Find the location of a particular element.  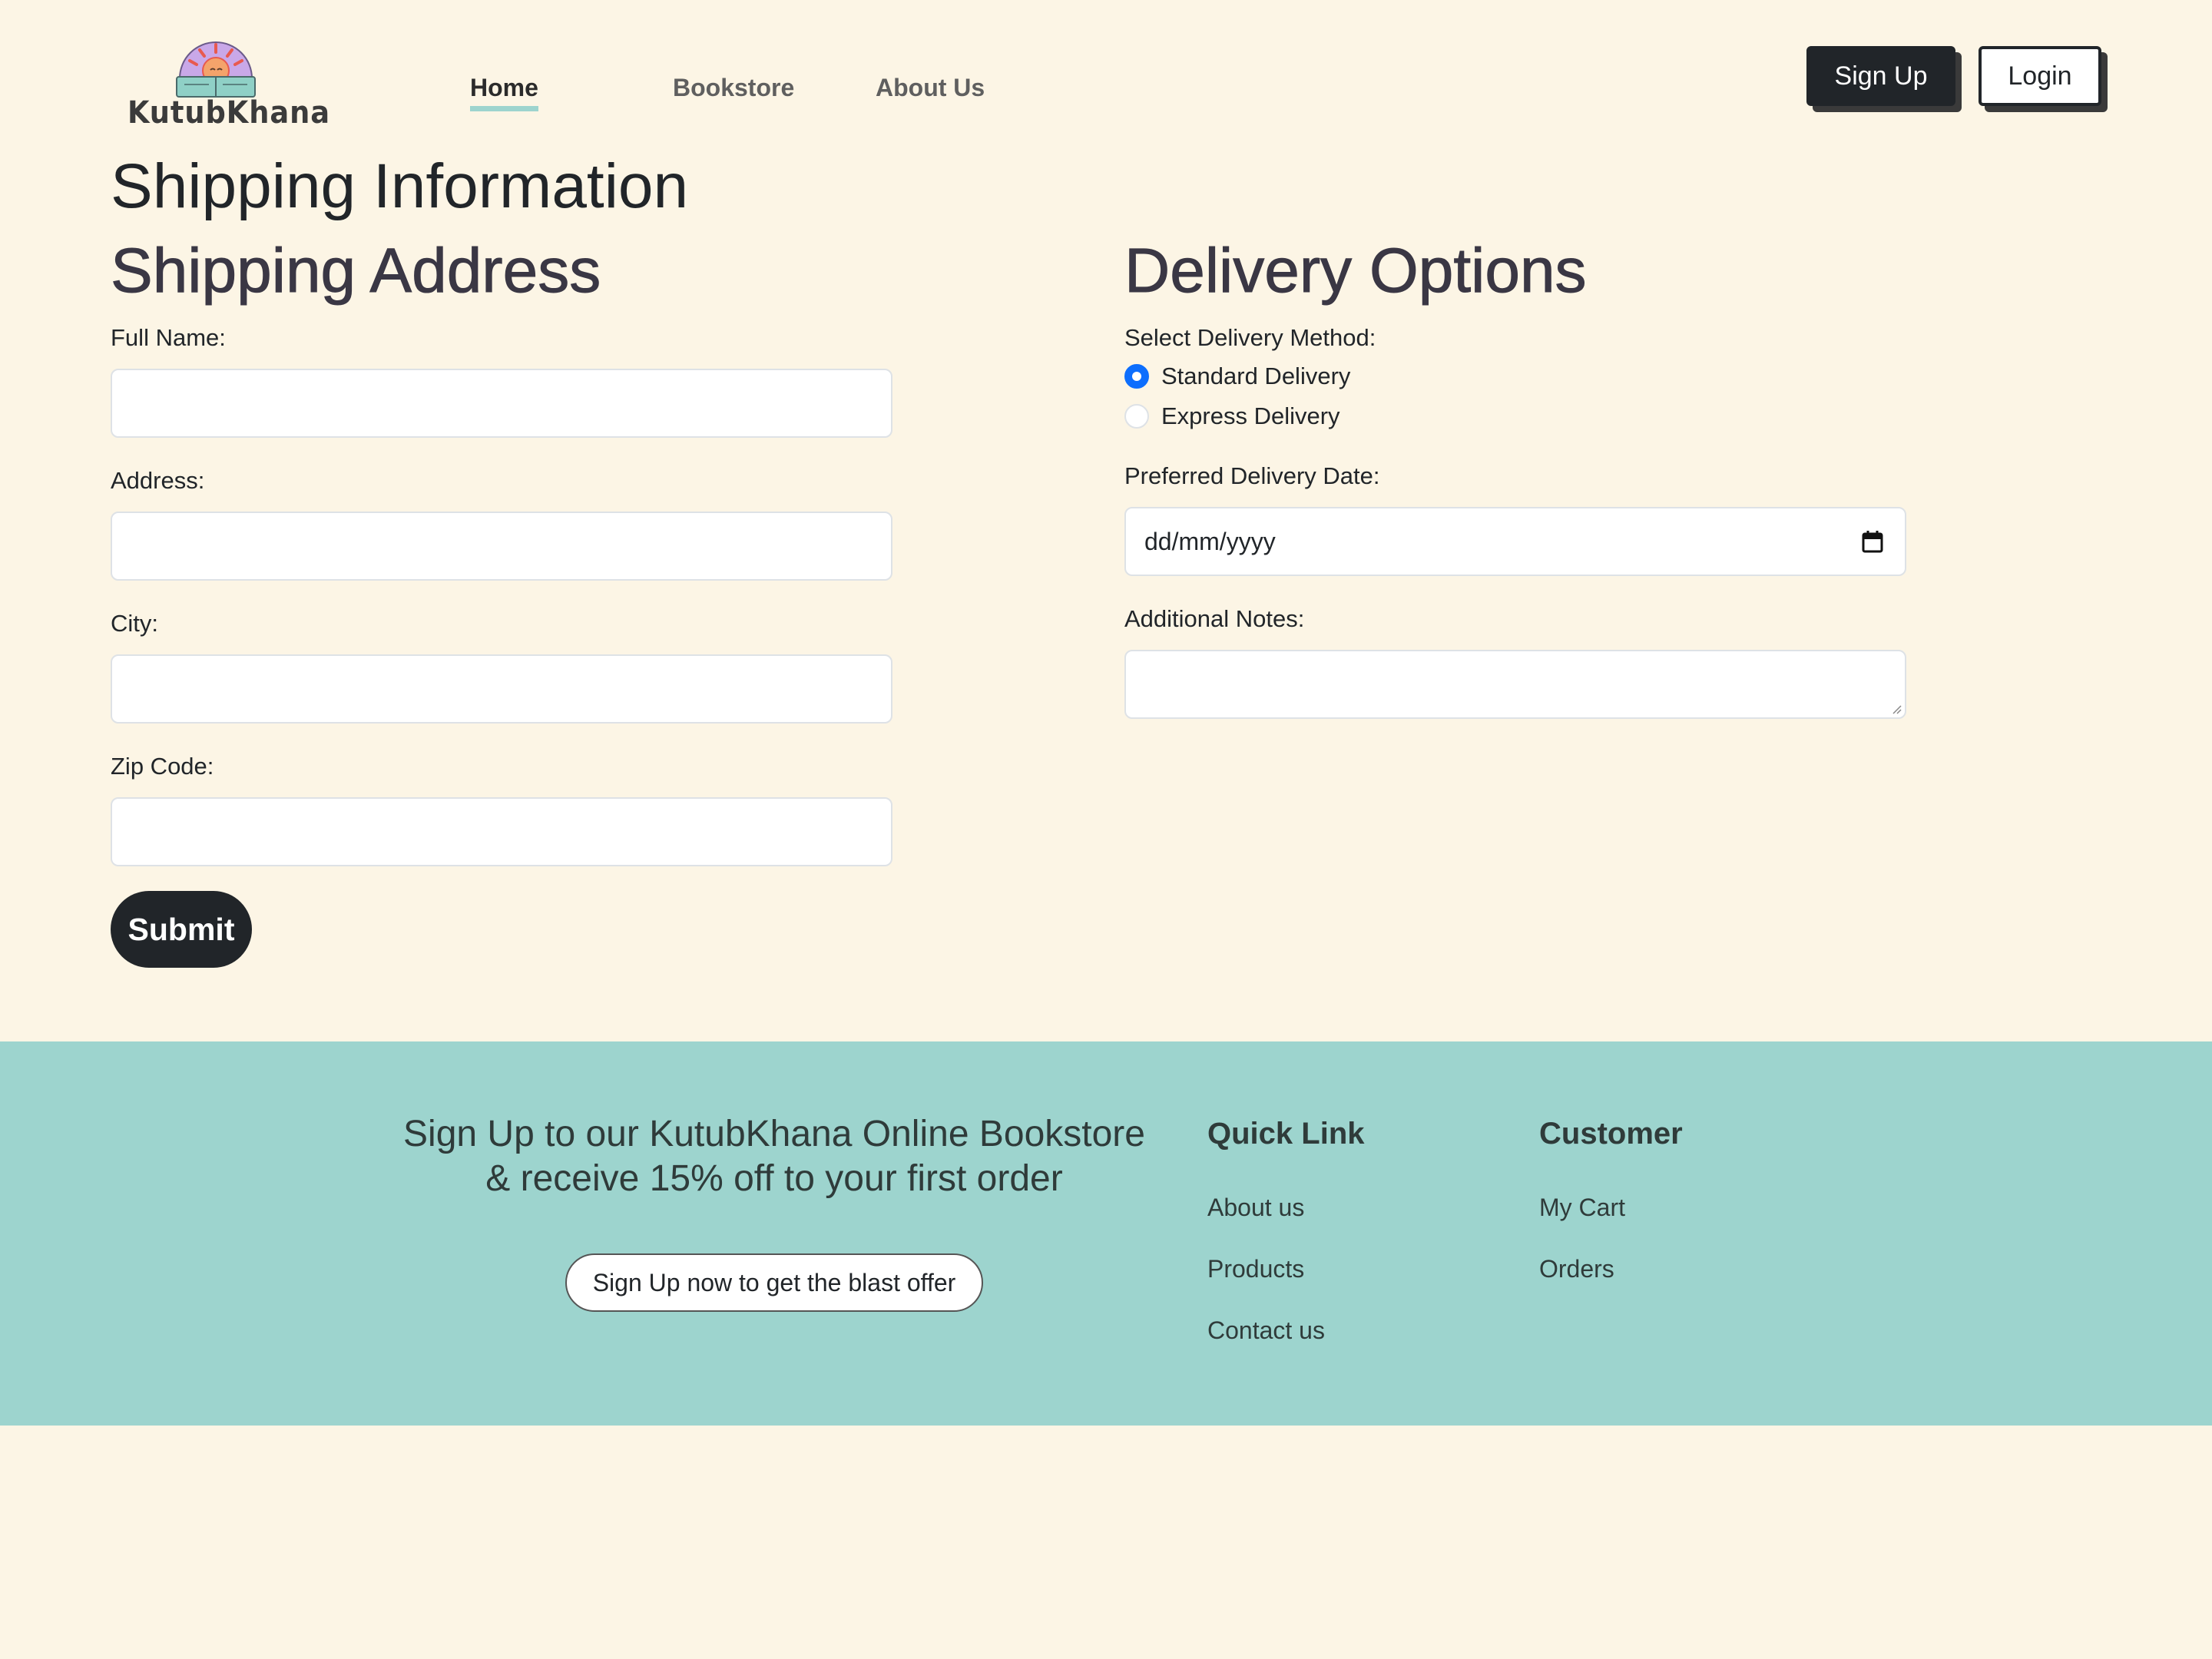

site-logo: KutubKhana is located at coordinates (226, 85).